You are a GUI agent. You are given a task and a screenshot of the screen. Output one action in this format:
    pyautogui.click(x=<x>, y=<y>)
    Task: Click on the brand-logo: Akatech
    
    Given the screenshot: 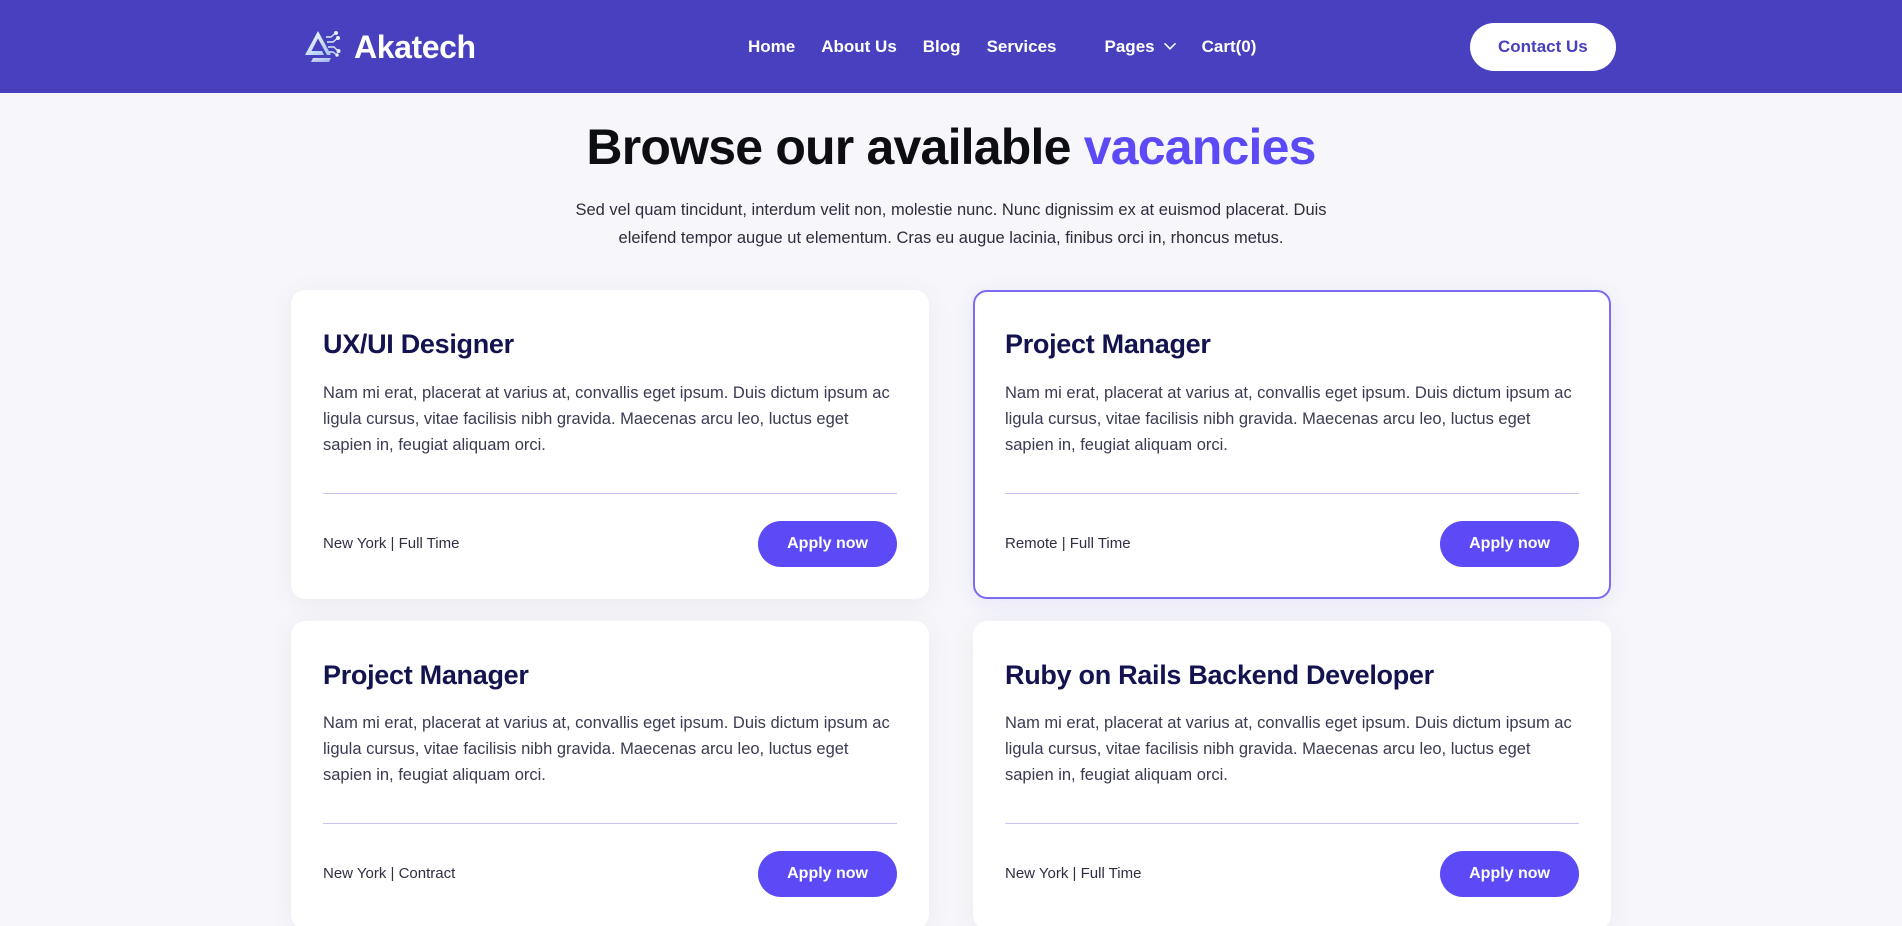 What is the action you would take?
    pyautogui.click(x=388, y=47)
    